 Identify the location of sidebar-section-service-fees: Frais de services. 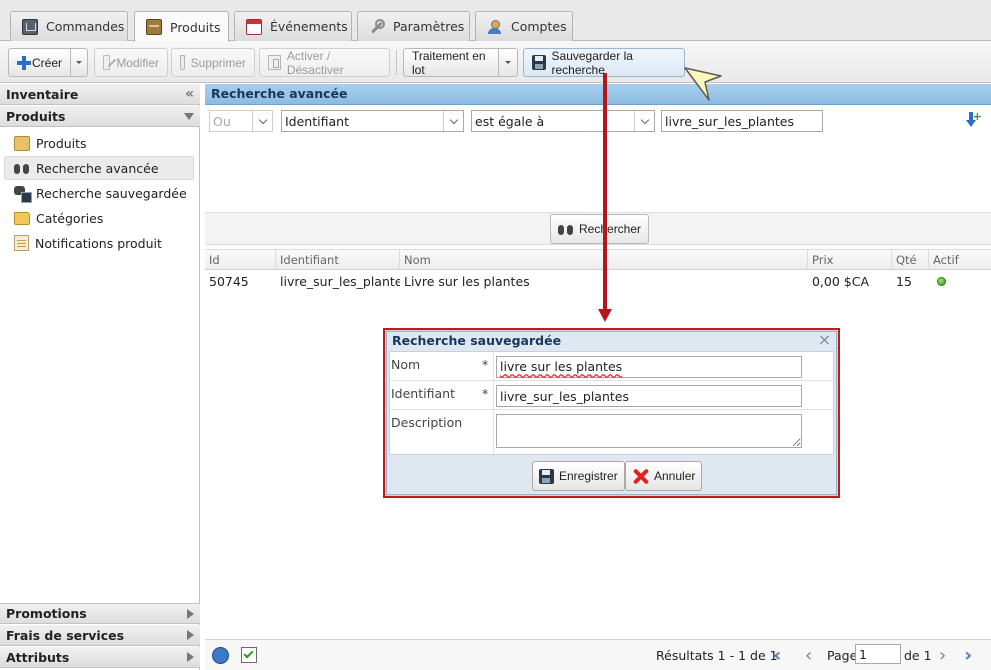
(100, 635).